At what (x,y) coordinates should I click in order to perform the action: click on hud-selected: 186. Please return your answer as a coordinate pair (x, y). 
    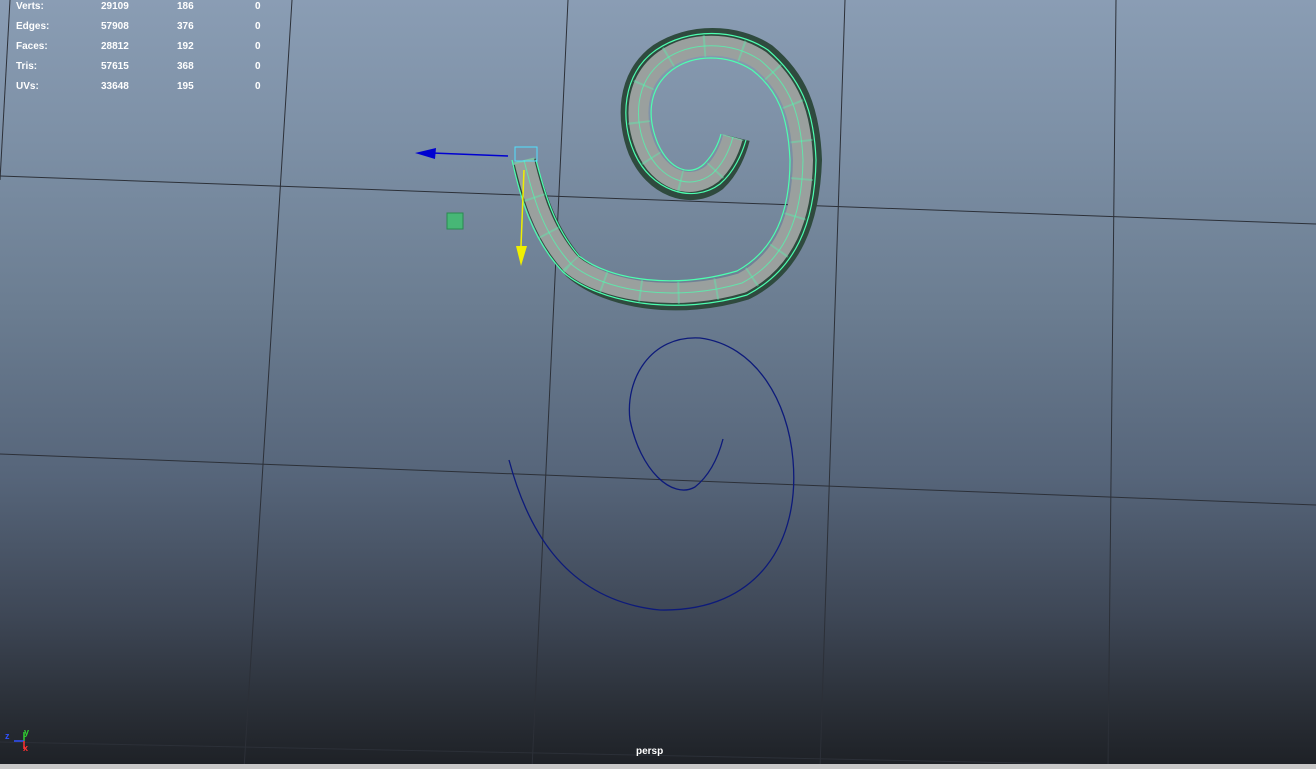
    Looking at the image, I should click on (185, 6).